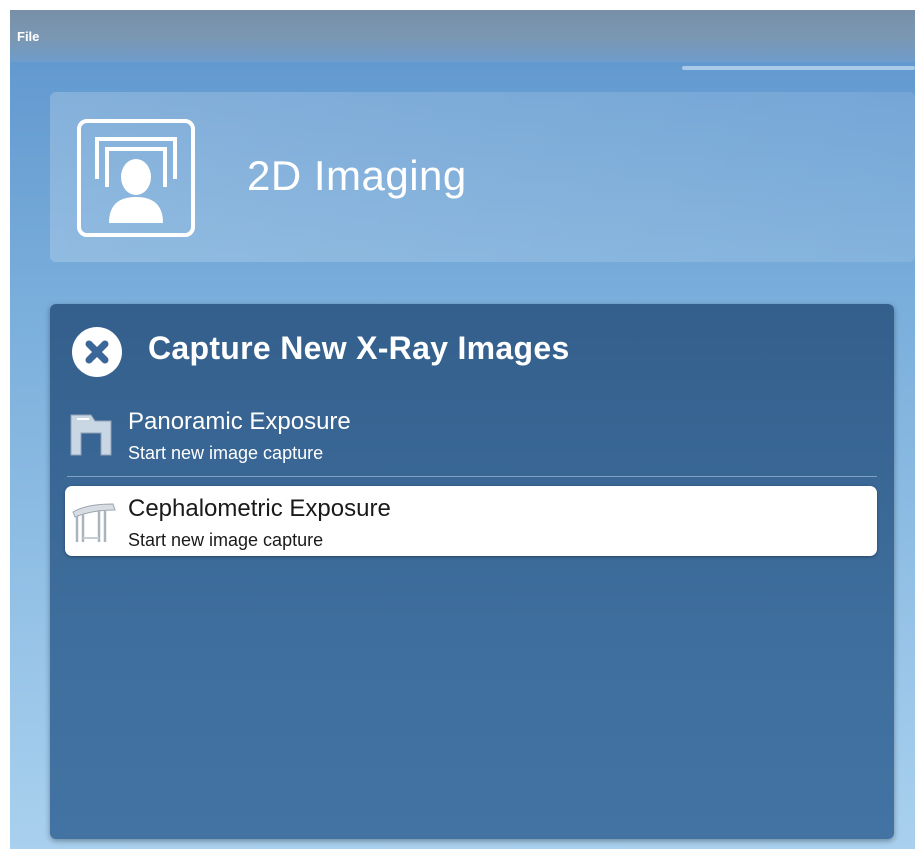  What do you see at coordinates (359, 348) in the screenshot?
I see `capture-title: Capture New X-Ray Images` at bounding box center [359, 348].